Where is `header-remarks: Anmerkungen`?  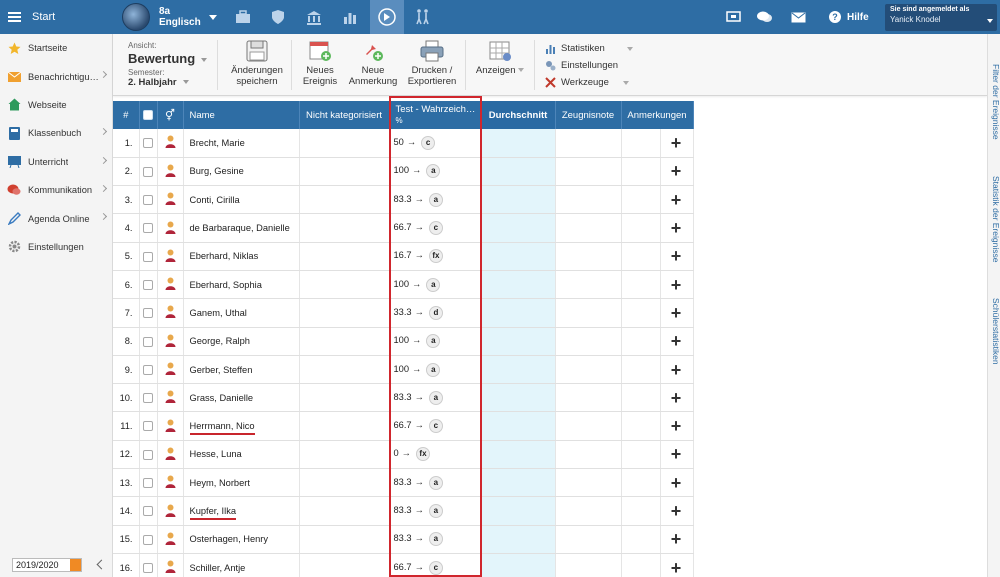 header-remarks: Anmerkungen is located at coordinates (657, 115).